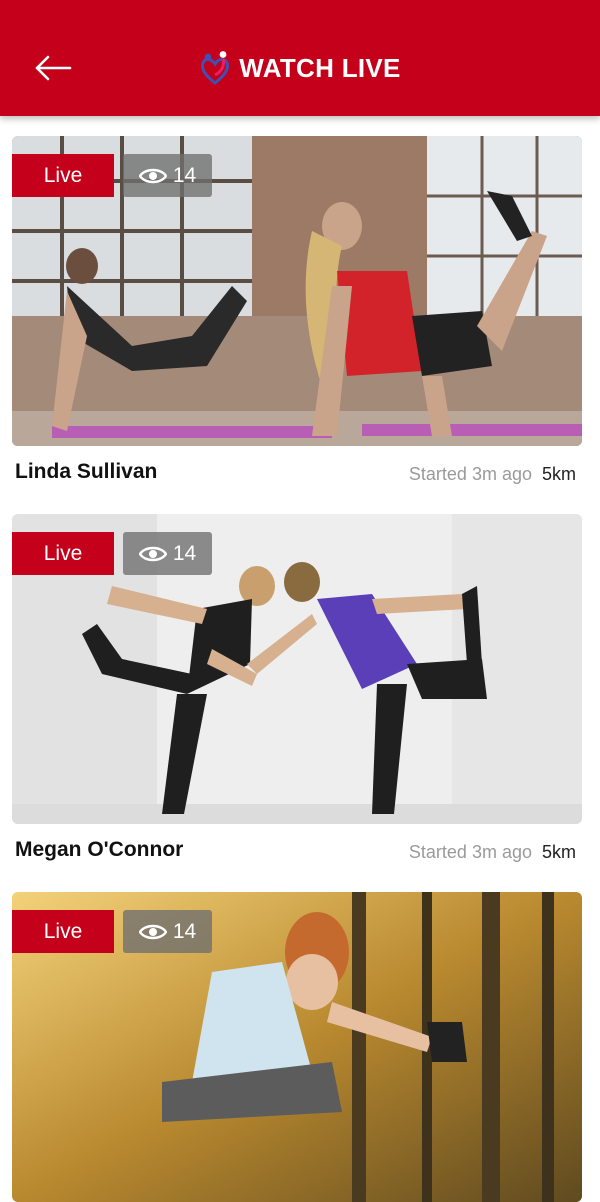  I want to click on streamer-name: Linda Sullivan, so click(86, 472).